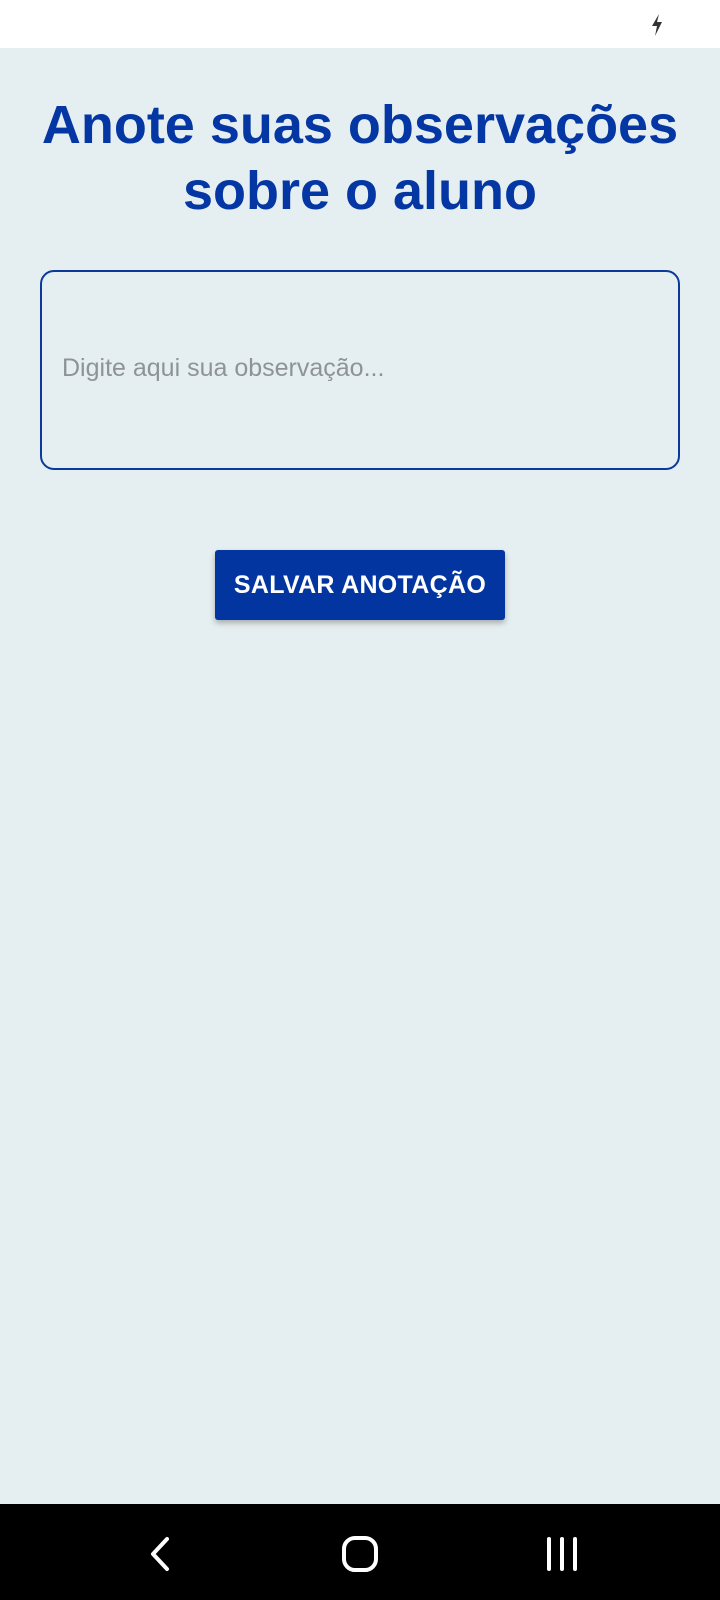 The image size is (720, 1600). Describe the element at coordinates (360, 585) in the screenshot. I see `save-note-button: SALVAR ANOTAÇÃO` at that location.